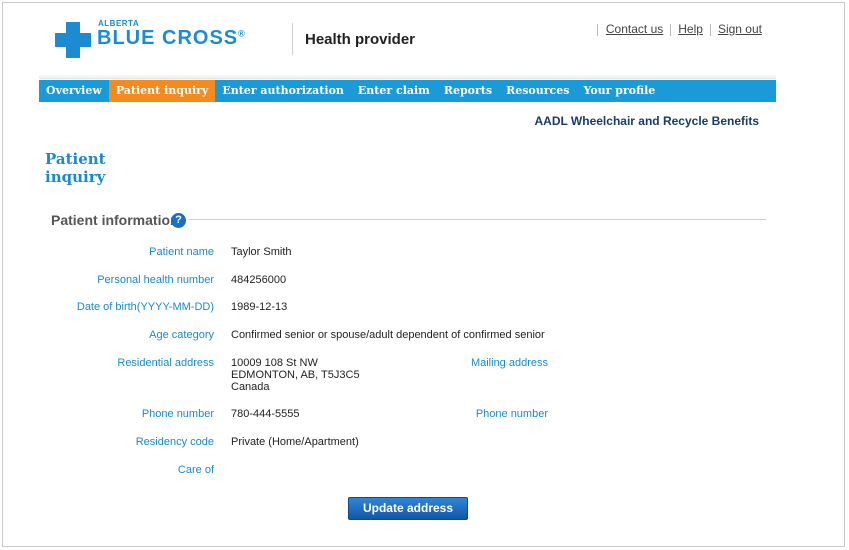  I want to click on nav-patient-inquiry: Patient inquiry, so click(162, 91).